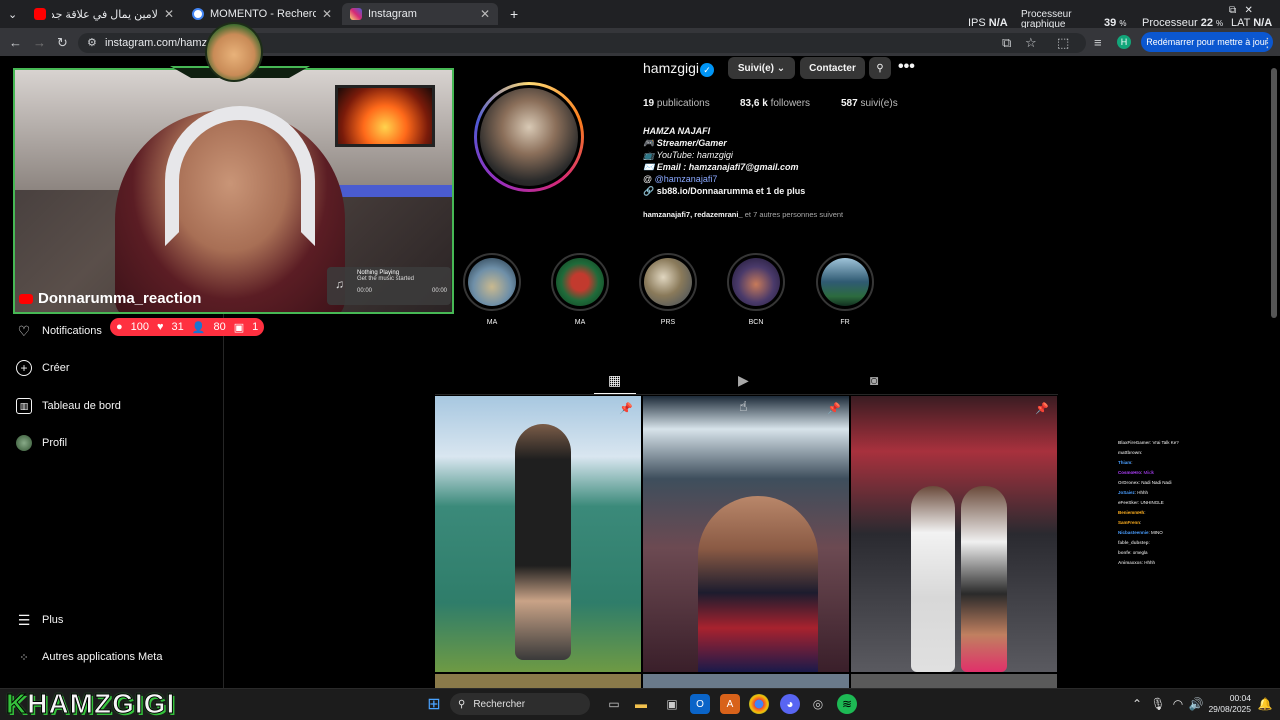  I want to click on restart-update-button: Redémarrer pour mettre à jour, so click(1207, 42).